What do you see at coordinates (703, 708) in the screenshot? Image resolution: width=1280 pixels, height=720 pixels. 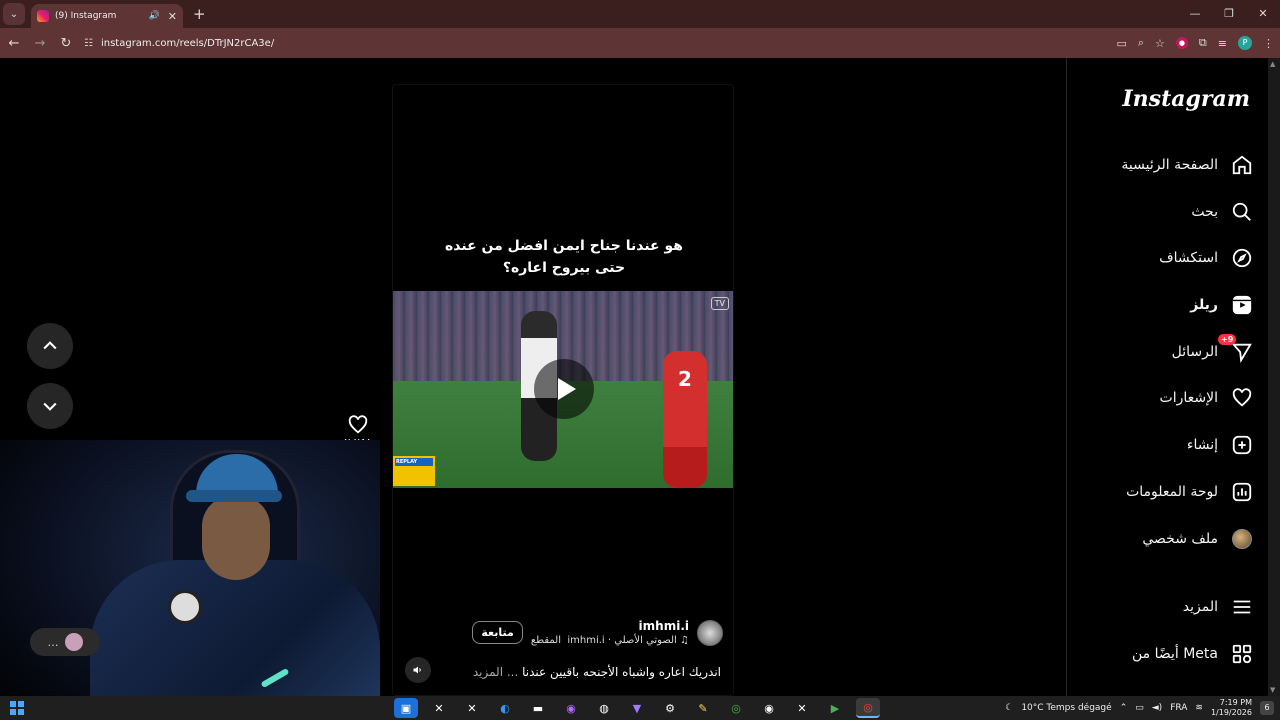 I see `notepad-icon: ✎` at bounding box center [703, 708].